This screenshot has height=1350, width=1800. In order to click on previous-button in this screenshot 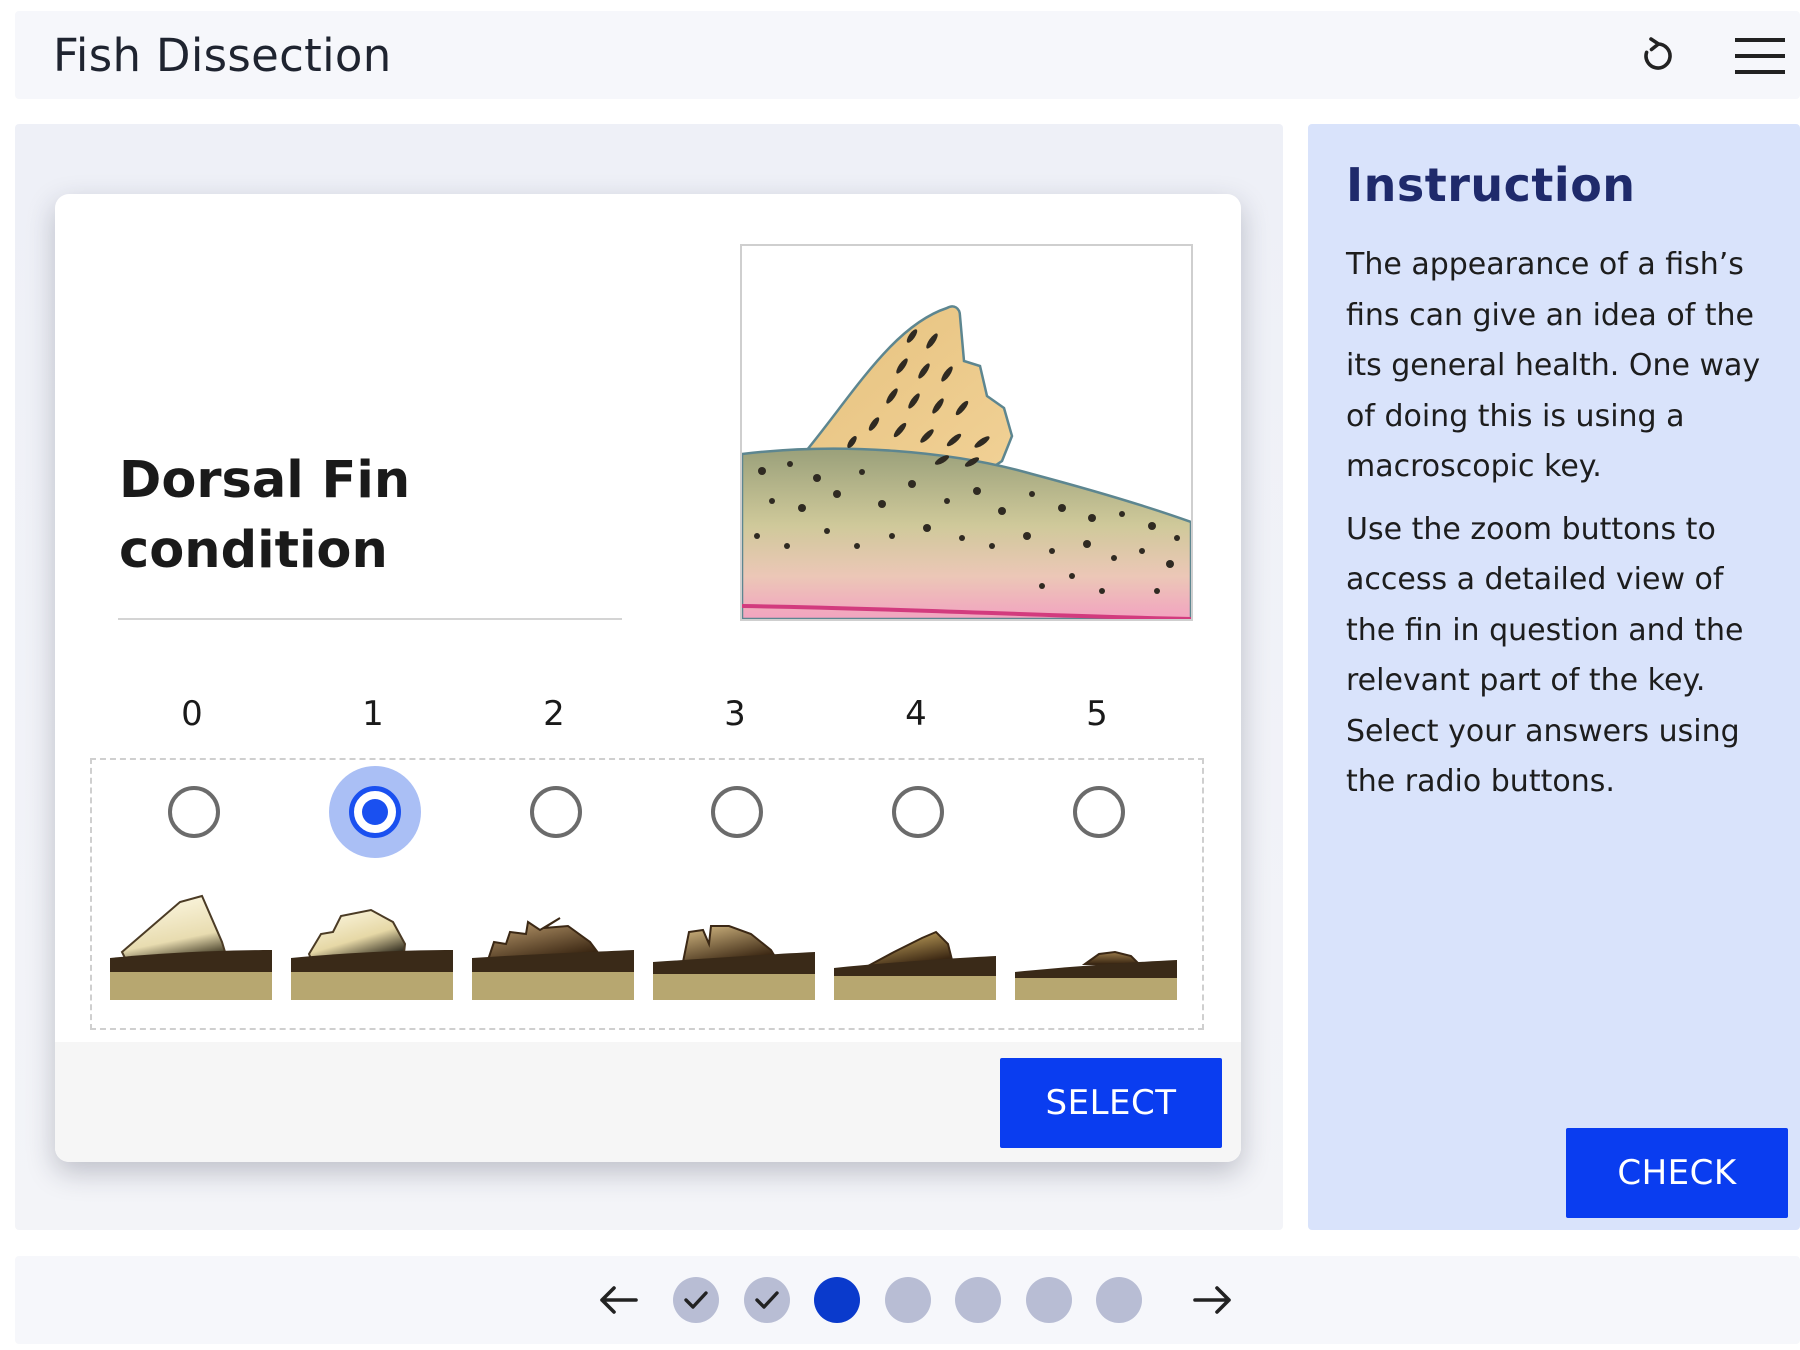, I will do `click(618, 1300)`.